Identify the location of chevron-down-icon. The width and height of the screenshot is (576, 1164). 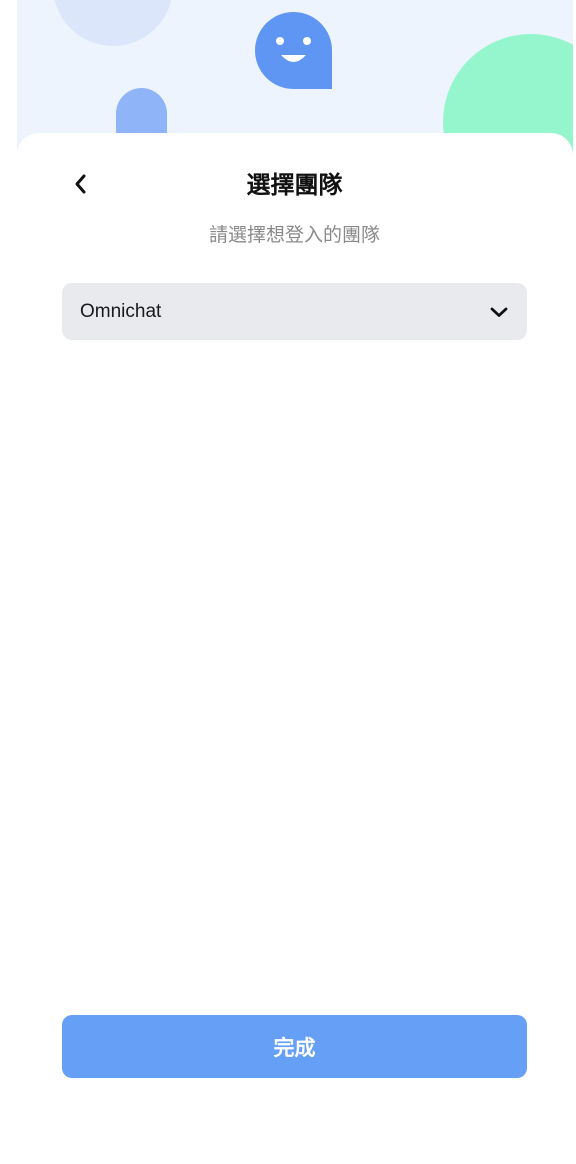
(499, 312).